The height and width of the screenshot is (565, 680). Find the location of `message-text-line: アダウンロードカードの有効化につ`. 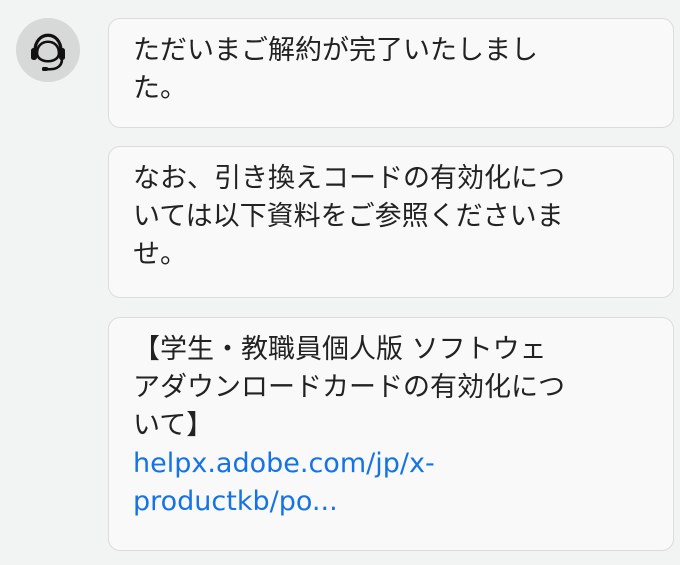

message-text-line: アダウンロードカードの有効化につ is located at coordinates (349, 387).